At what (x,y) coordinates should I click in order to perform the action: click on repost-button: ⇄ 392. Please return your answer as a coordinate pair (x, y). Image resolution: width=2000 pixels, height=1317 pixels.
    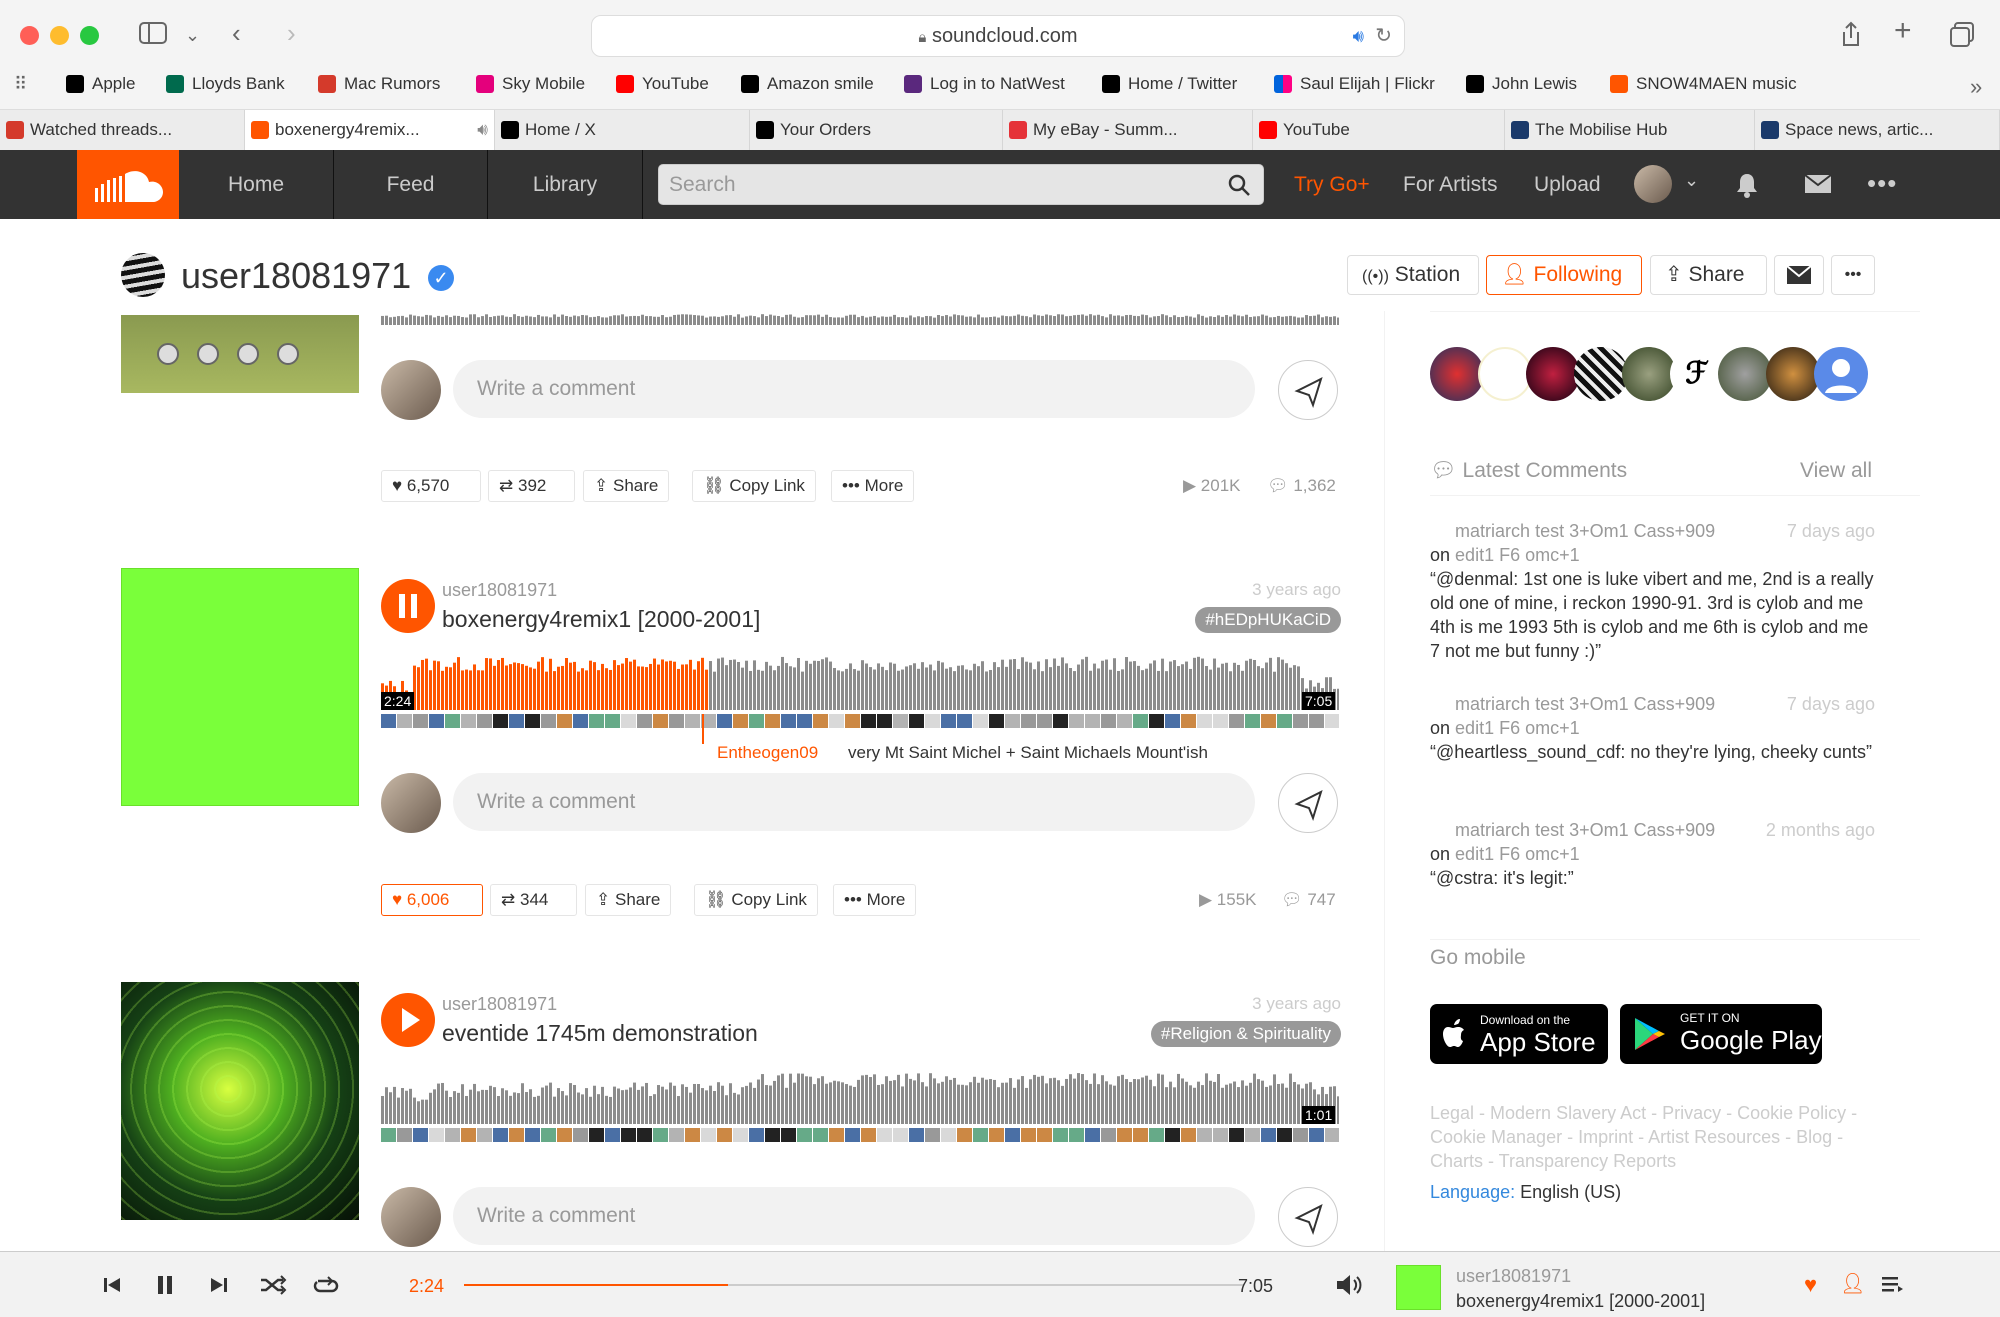
    Looking at the image, I should click on (531, 486).